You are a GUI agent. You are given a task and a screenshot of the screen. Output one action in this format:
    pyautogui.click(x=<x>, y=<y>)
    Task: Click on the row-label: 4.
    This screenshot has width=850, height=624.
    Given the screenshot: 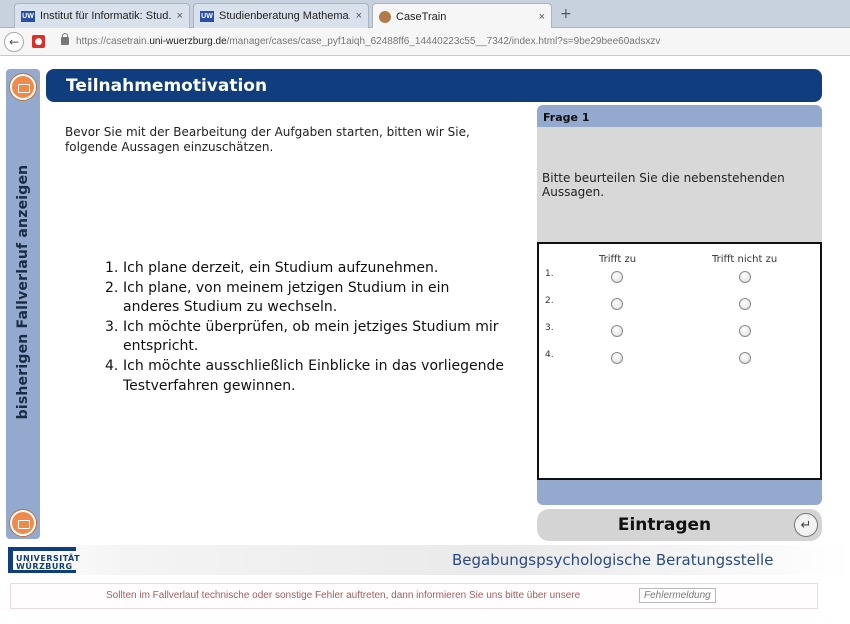 What is the action you would take?
    pyautogui.click(x=549, y=355)
    